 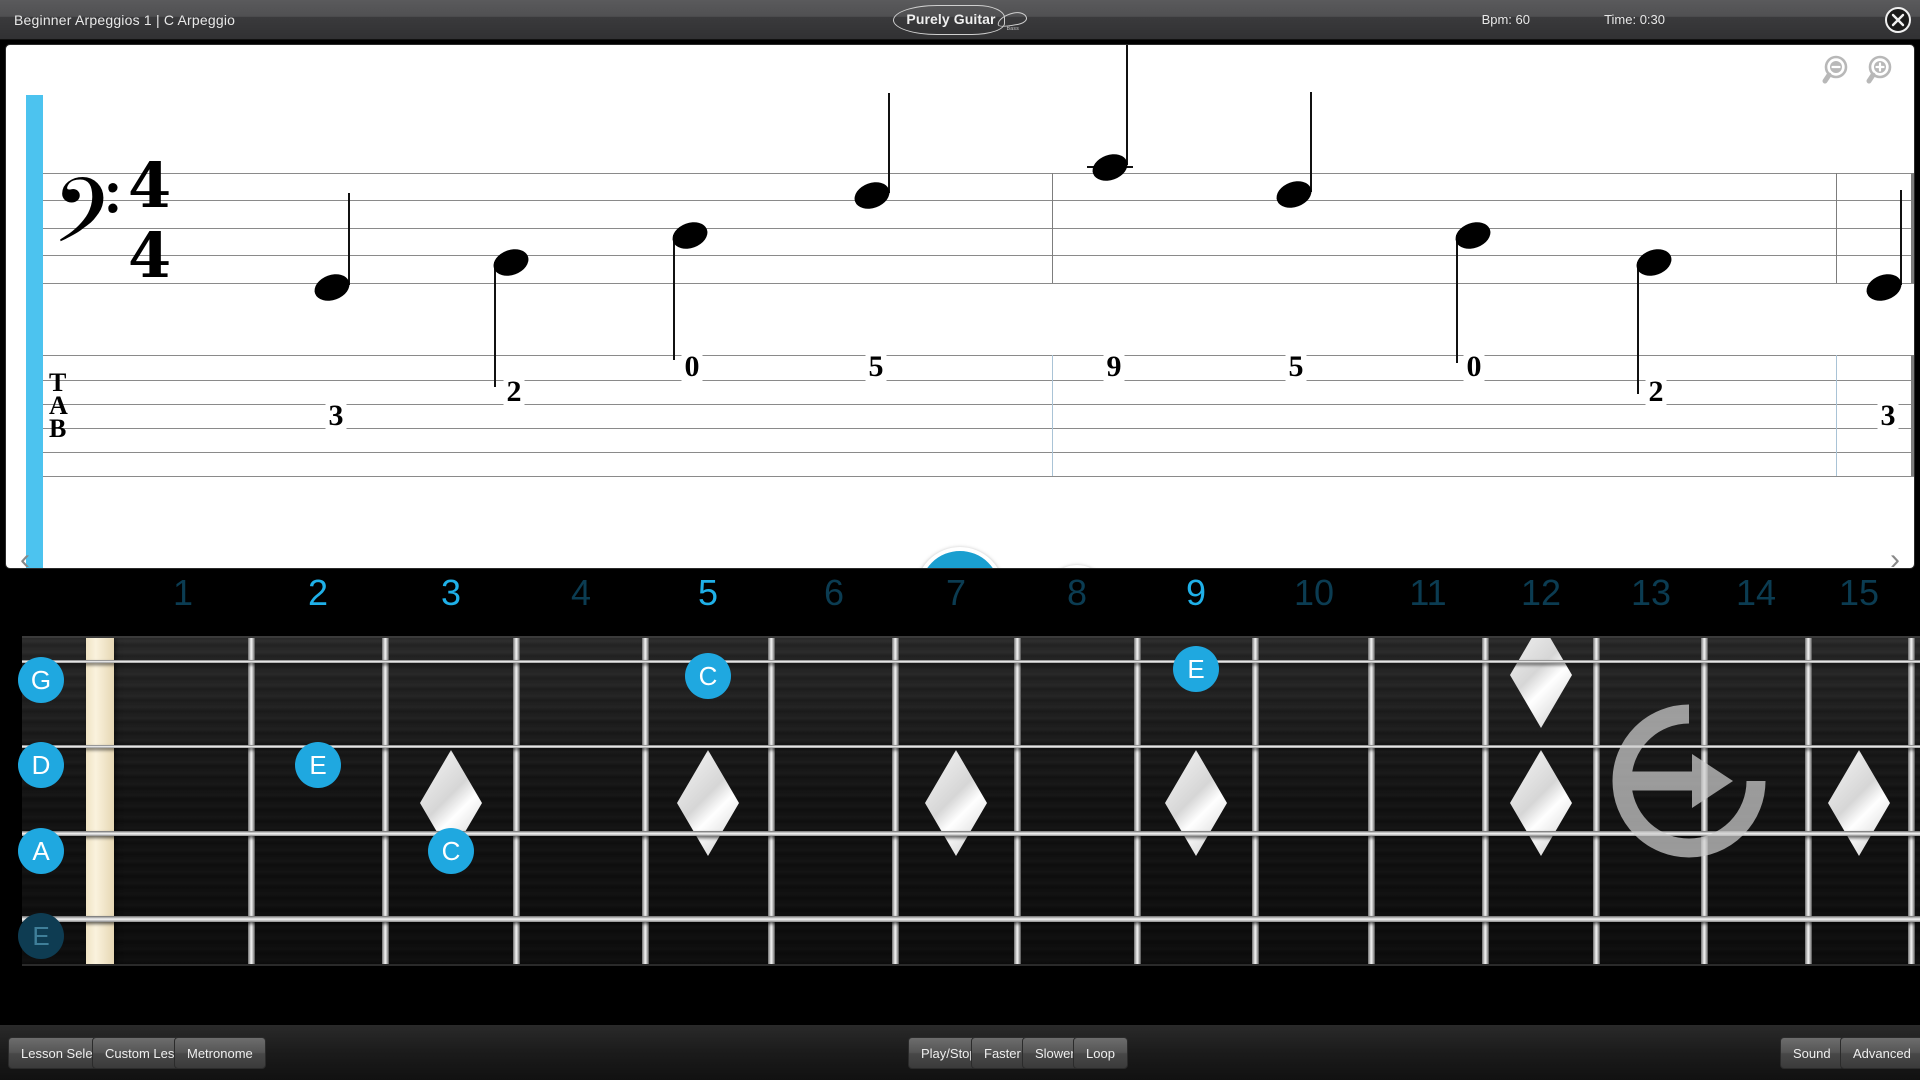 What do you see at coordinates (1895, 557) in the screenshot?
I see `next-page-button: ›` at bounding box center [1895, 557].